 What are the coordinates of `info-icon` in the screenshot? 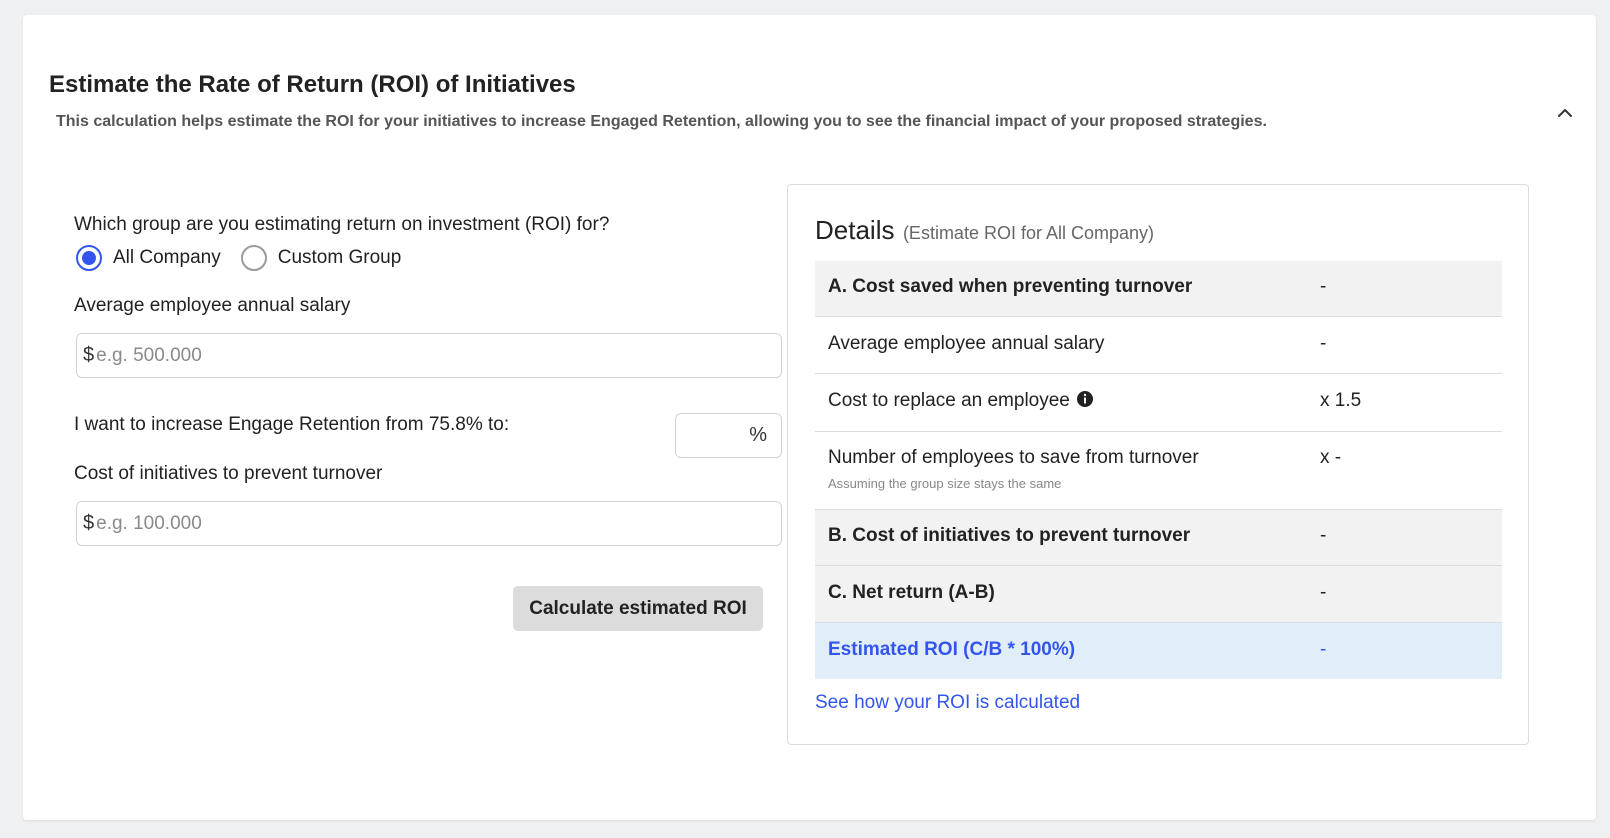 It's located at (1085, 399).